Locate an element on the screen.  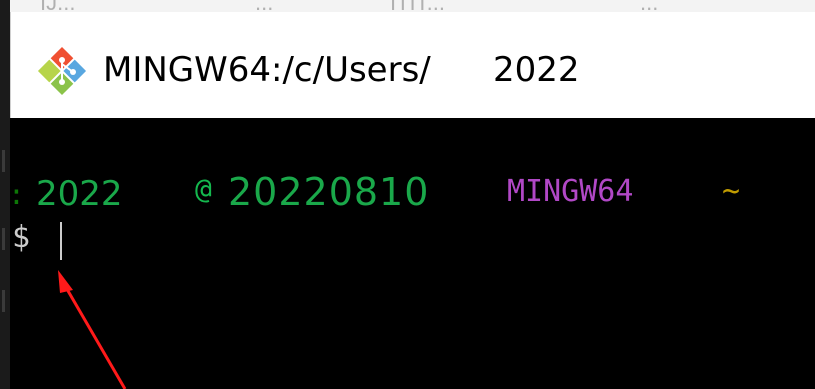
clipped-glyph: : is located at coordinates (17, 194).